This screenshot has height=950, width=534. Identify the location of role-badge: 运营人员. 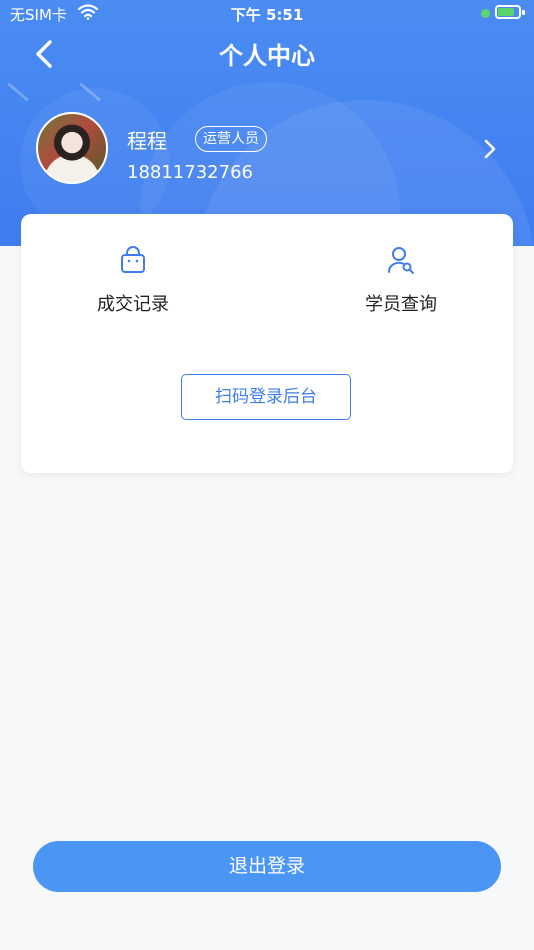
(231, 139).